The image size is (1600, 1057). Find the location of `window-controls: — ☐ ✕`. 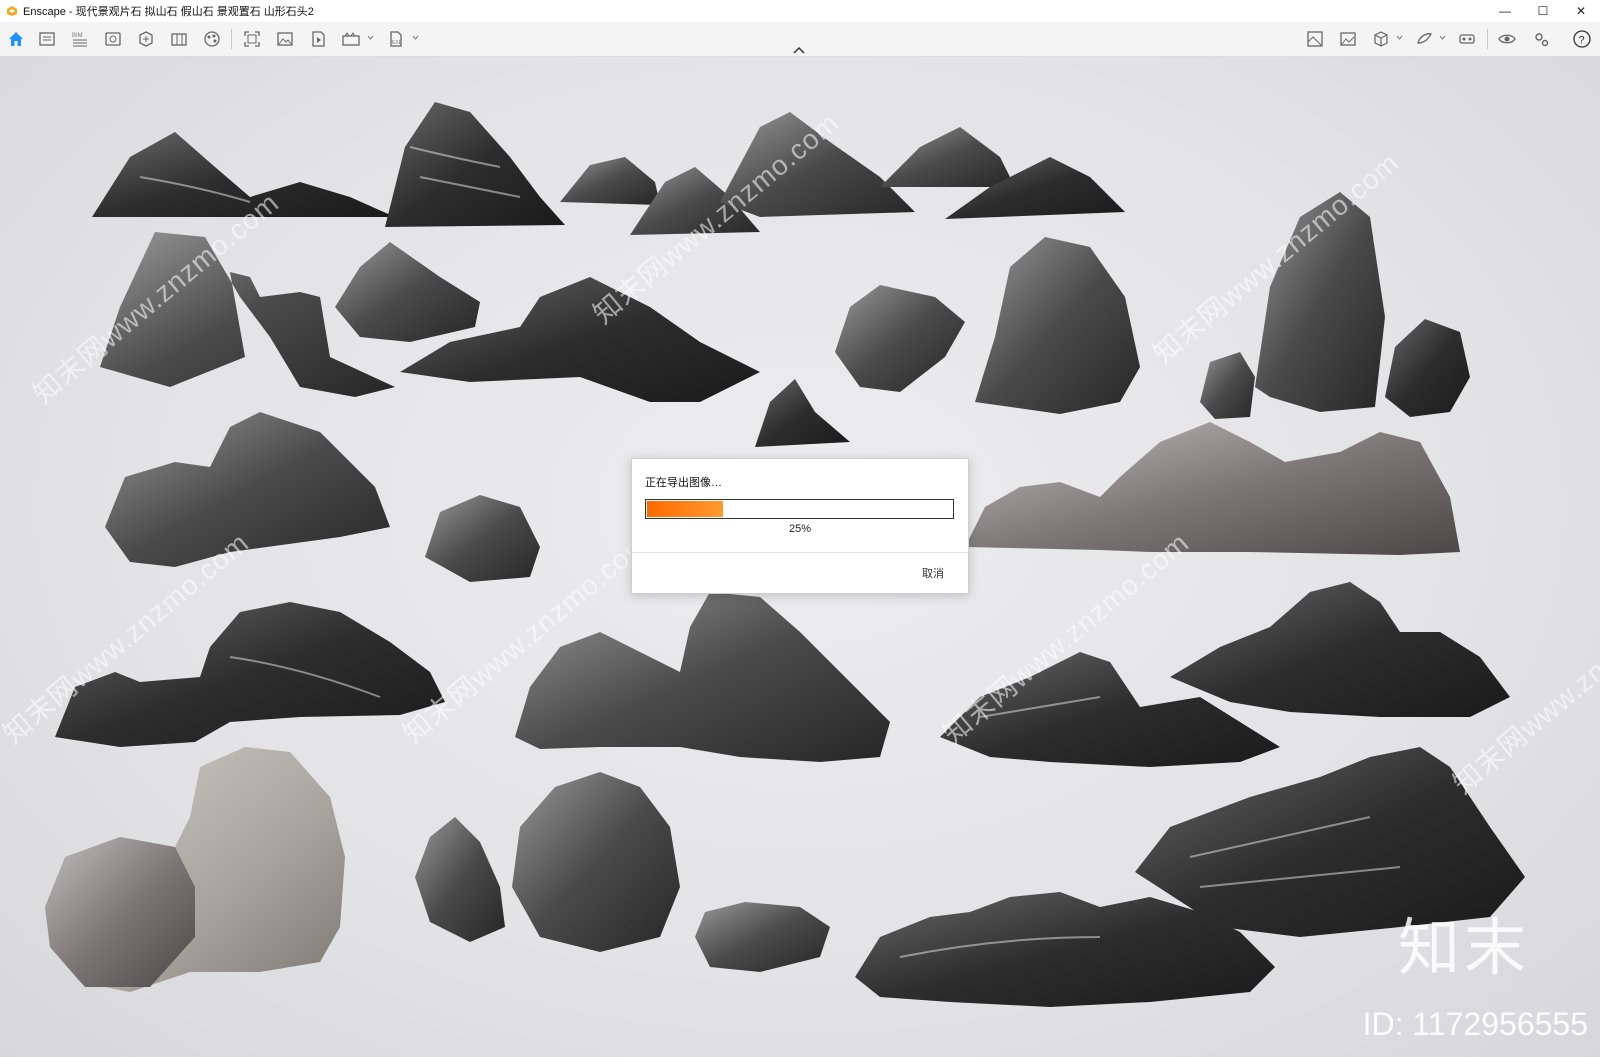

window-controls: — ☐ ✕ is located at coordinates (1543, 11).